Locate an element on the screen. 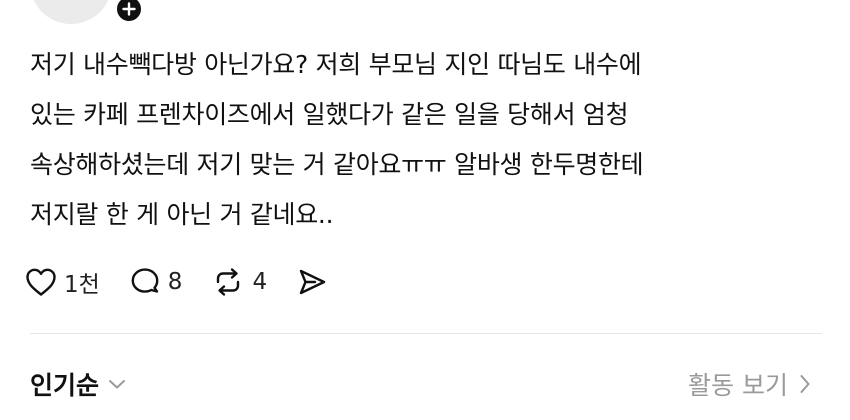 The width and height of the screenshot is (850, 420). sort-dropdown: 인기순 is located at coordinates (78, 384).